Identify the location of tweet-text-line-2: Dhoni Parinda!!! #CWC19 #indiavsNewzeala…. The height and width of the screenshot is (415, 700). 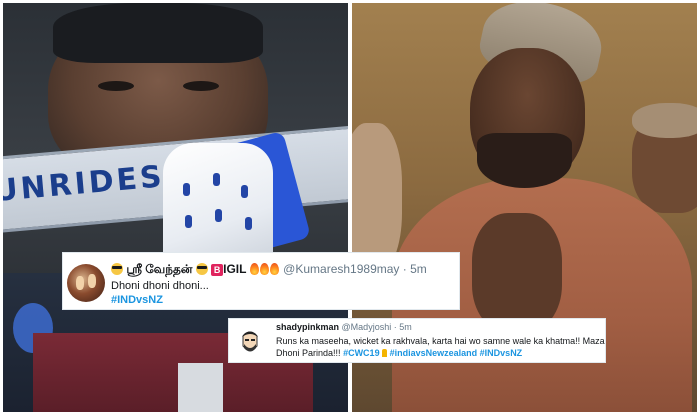
(399, 353).